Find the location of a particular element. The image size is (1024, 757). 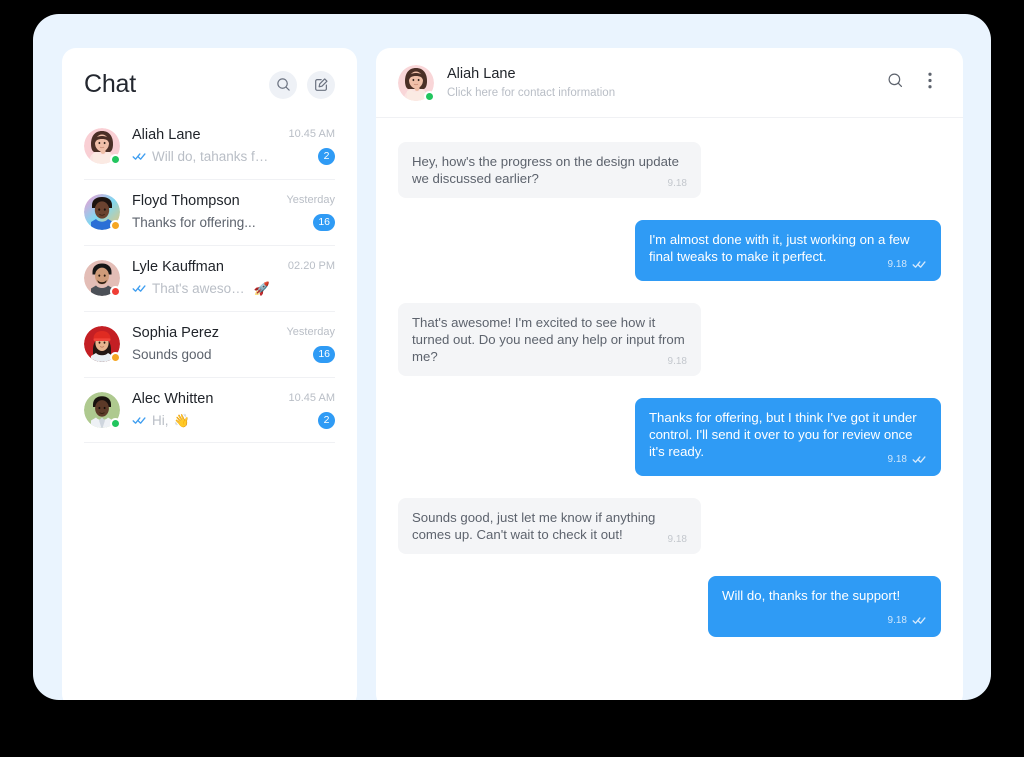

chat-item-meta: 10.45 AM 2 is located at coordinates (309, 410).